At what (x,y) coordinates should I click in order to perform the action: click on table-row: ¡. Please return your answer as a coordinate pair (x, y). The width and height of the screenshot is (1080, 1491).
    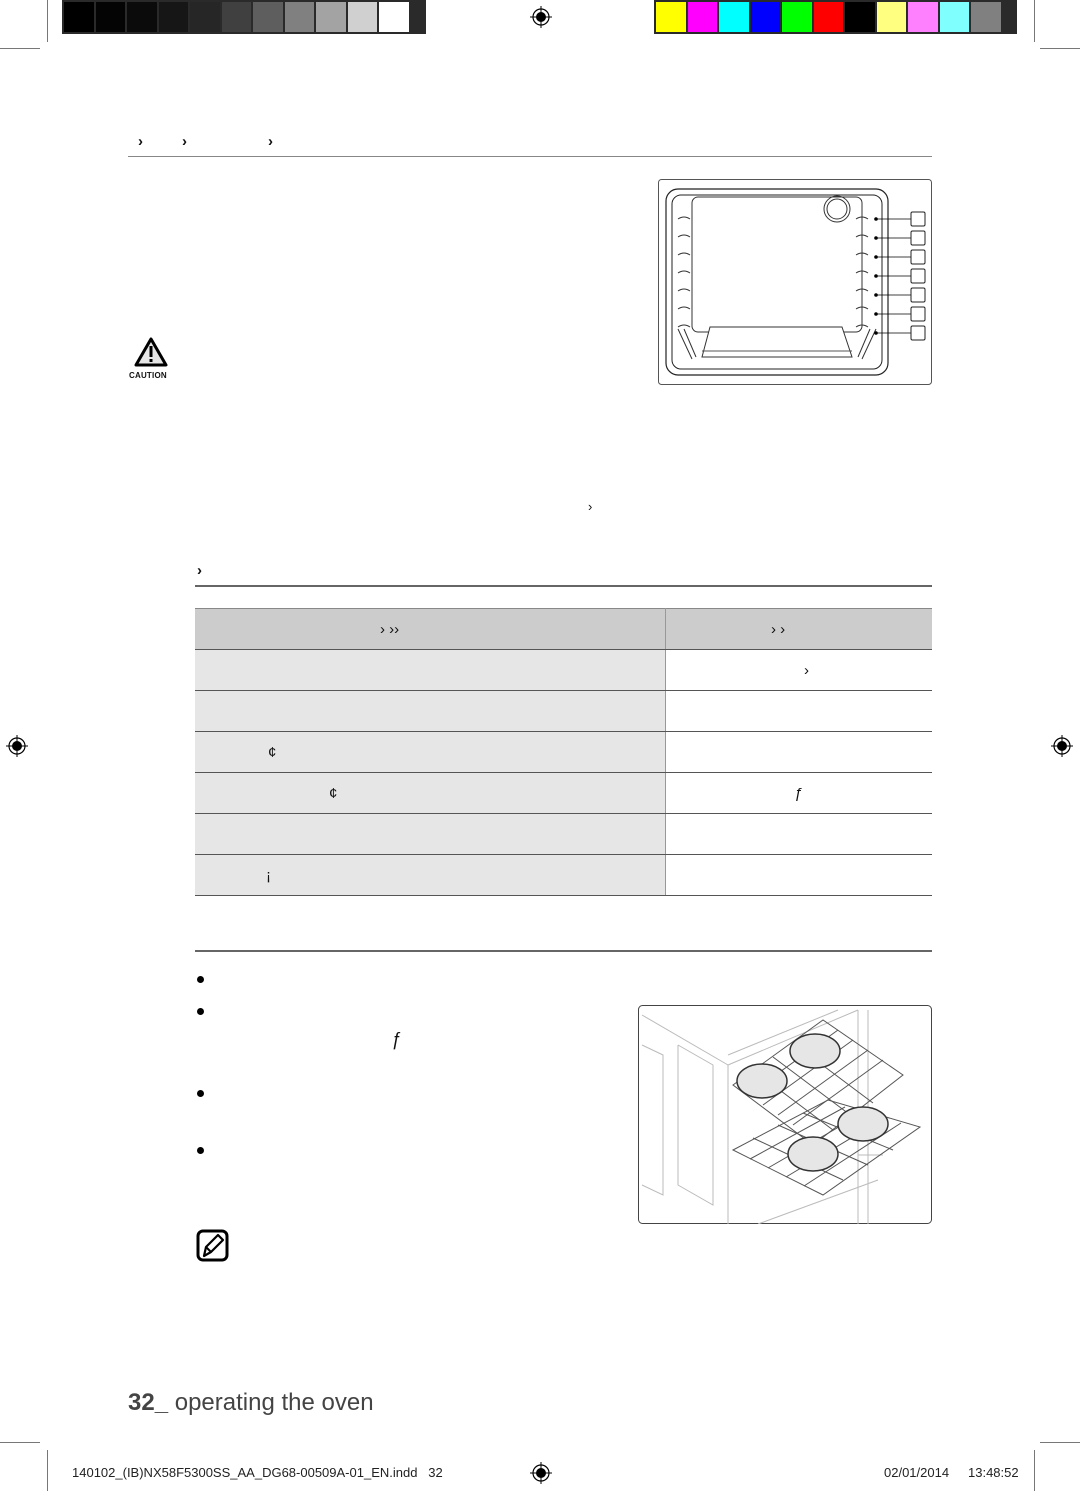
    Looking at the image, I should click on (563, 875).